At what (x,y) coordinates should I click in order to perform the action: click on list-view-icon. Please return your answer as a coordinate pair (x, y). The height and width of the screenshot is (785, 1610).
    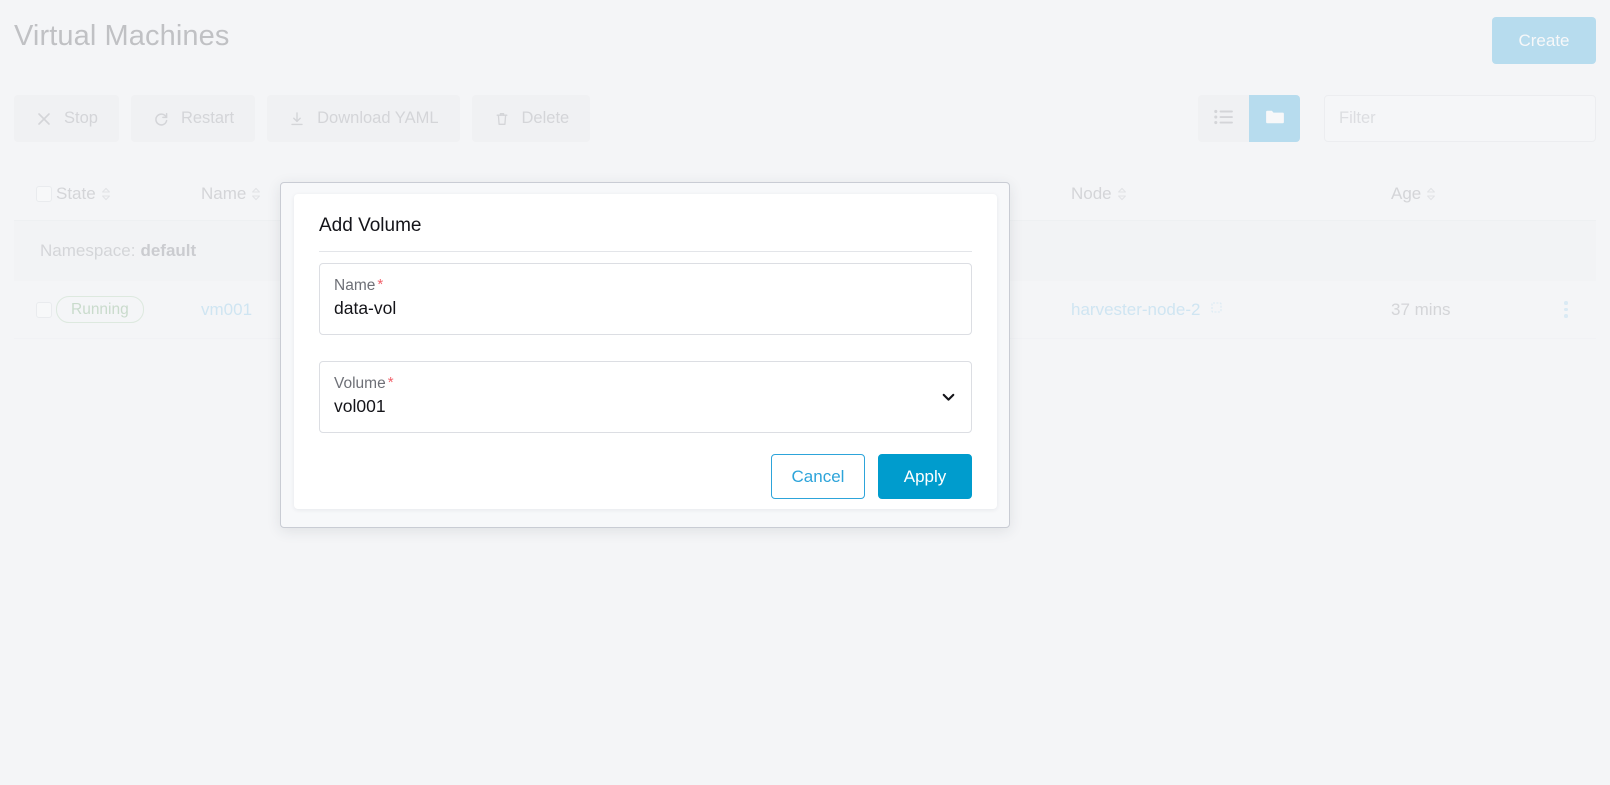
    Looking at the image, I should click on (1223, 118).